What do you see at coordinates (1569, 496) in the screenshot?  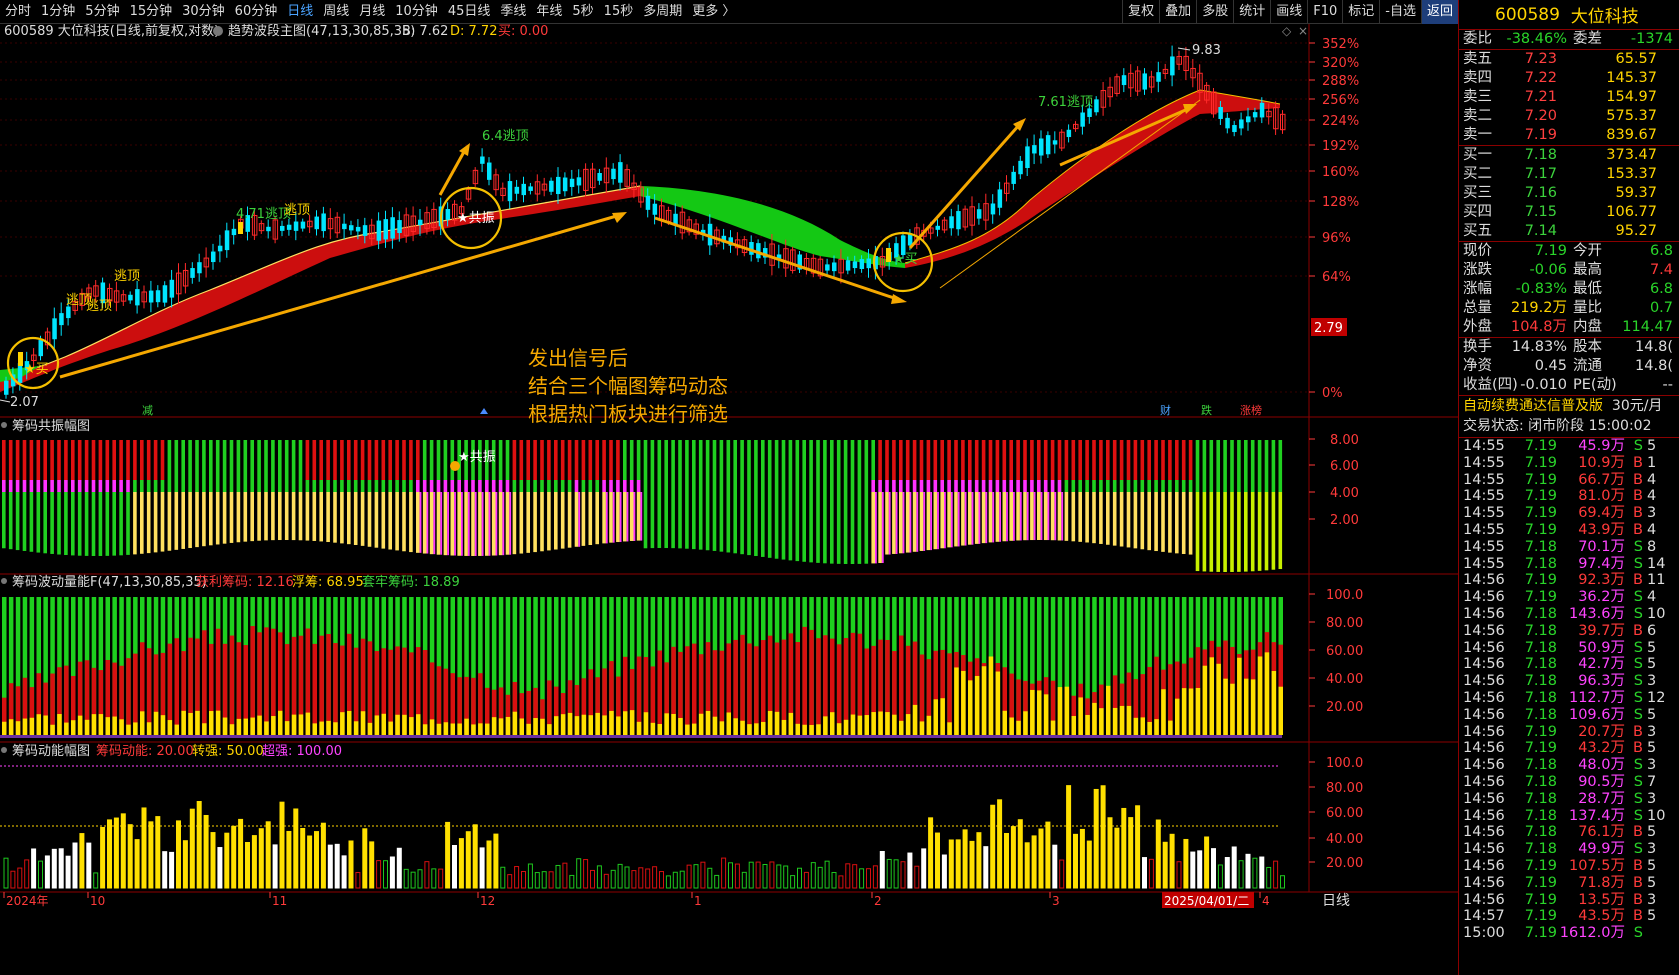 I see `tick-row: 14:55 7.19 81.0万 B 4` at bounding box center [1569, 496].